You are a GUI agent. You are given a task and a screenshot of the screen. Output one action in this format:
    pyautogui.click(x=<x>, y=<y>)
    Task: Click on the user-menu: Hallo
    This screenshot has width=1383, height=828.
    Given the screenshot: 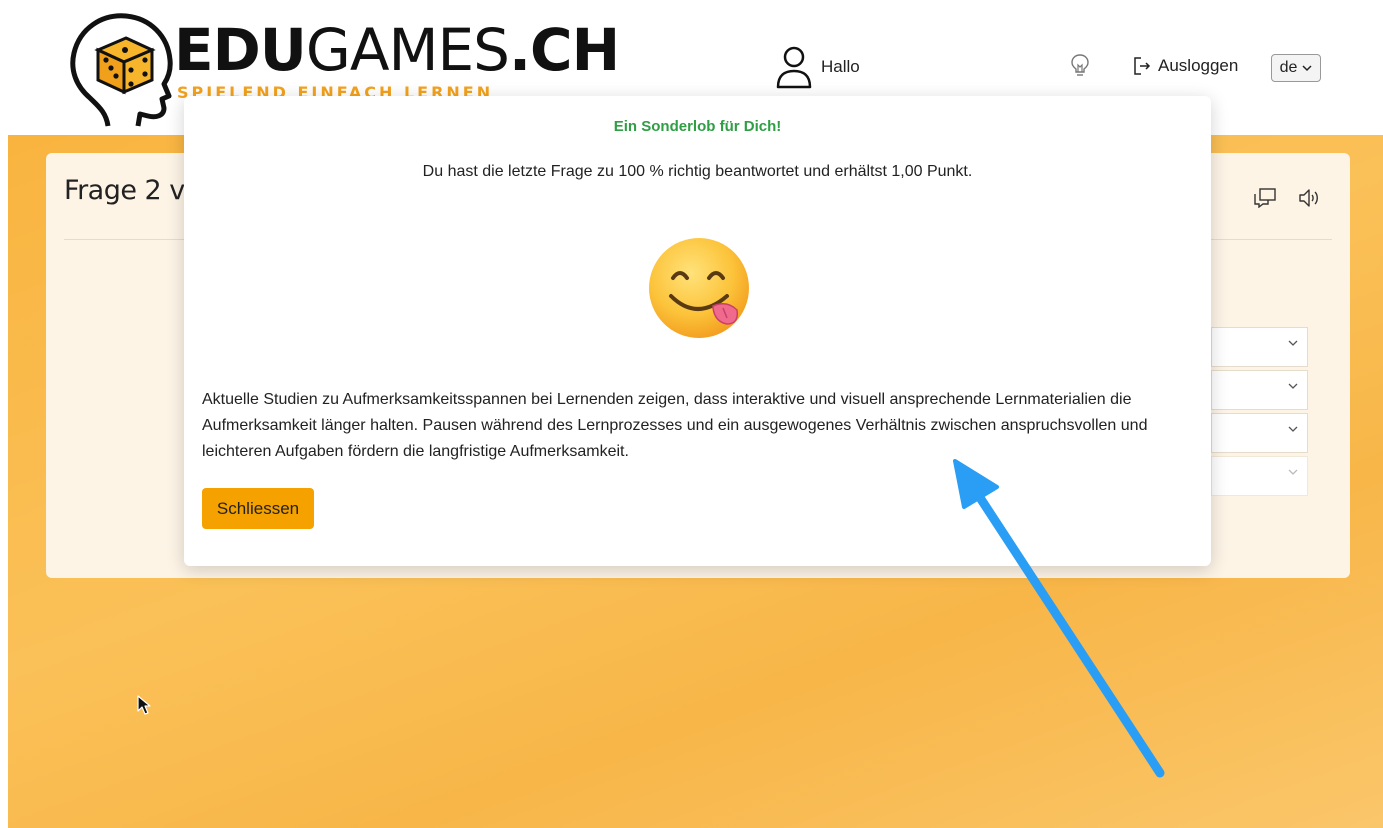 What is the action you would take?
    pyautogui.click(x=817, y=67)
    